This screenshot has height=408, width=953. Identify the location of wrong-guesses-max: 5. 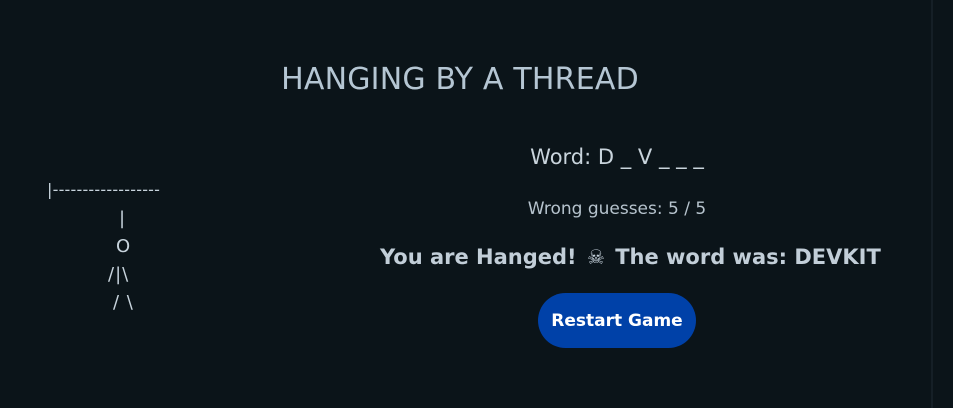
(701, 209).